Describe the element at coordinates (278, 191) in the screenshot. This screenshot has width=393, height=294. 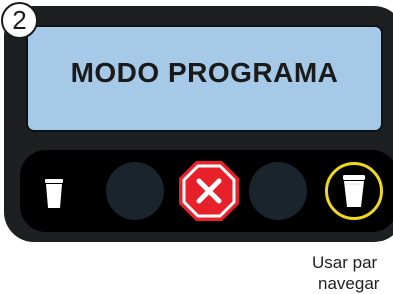
I see `round-button-right` at that location.